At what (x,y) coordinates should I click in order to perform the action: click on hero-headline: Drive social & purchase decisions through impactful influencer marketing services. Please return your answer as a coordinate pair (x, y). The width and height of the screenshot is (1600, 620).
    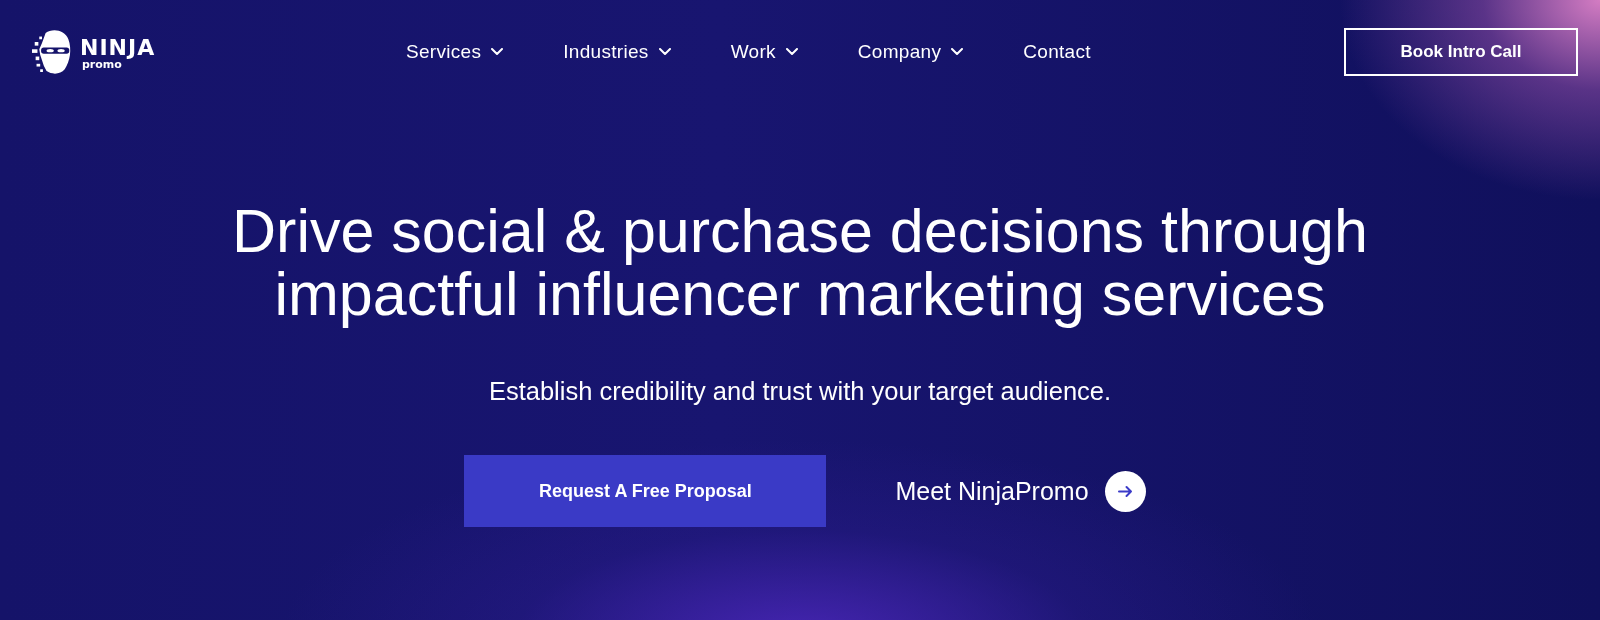
    Looking at the image, I should click on (800, 263).